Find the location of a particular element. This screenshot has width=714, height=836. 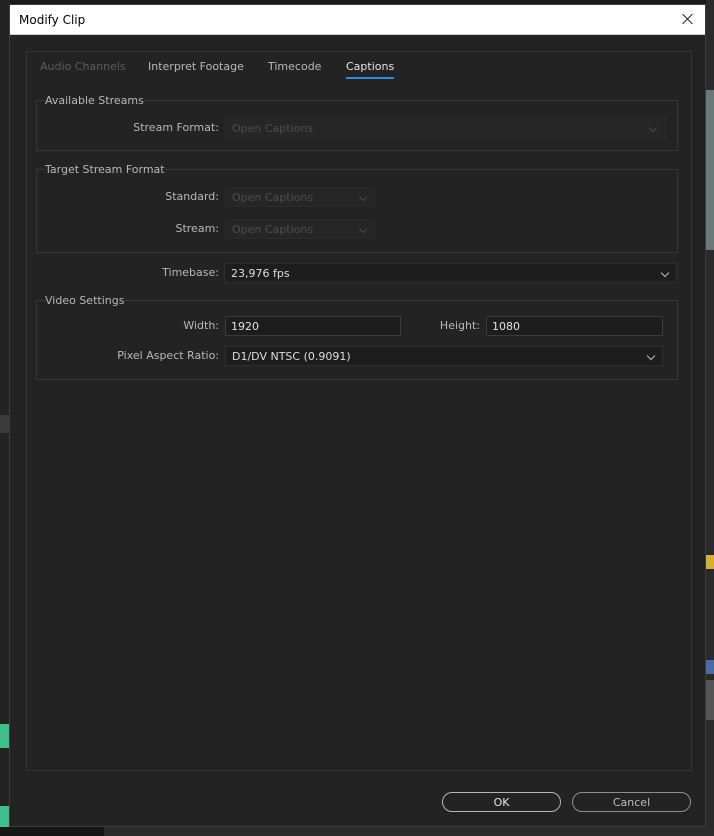

stream-label: Stream: is located at coordinates (197, 228).